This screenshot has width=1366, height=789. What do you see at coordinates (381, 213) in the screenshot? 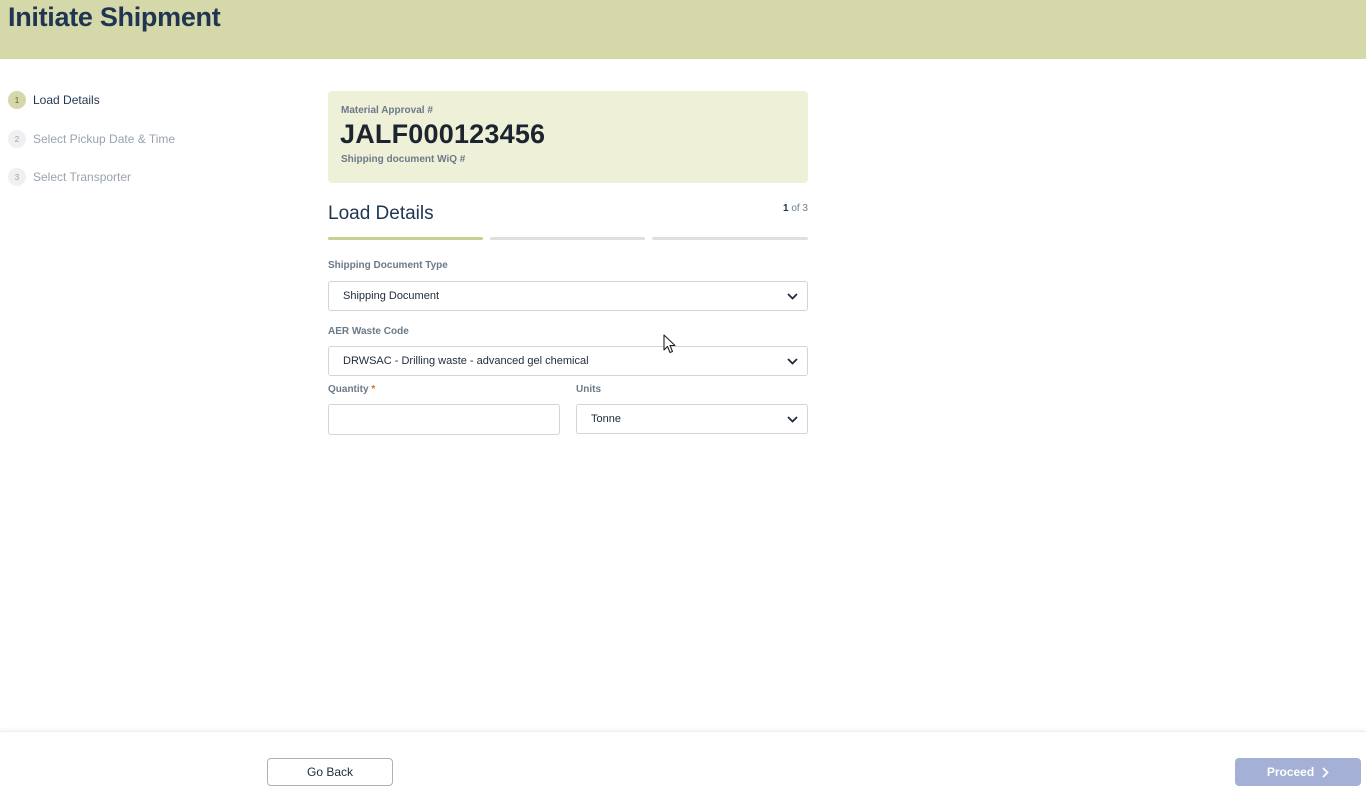
I see `section-title: Load Details` at bounding box center [381, 213].